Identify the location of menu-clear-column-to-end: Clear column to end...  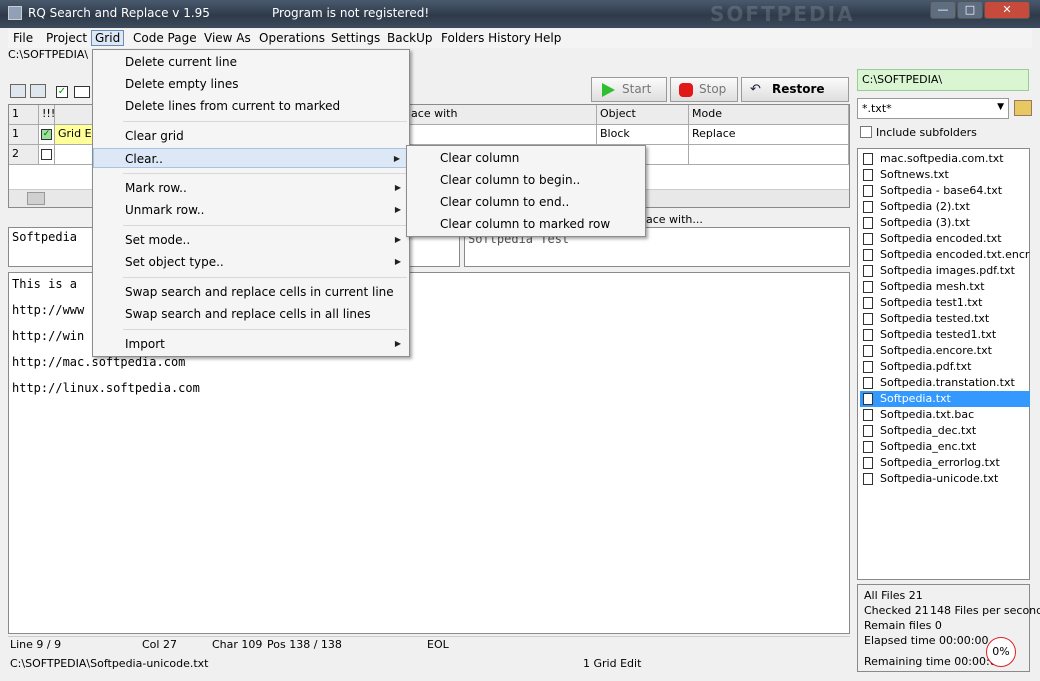
(526, 202).